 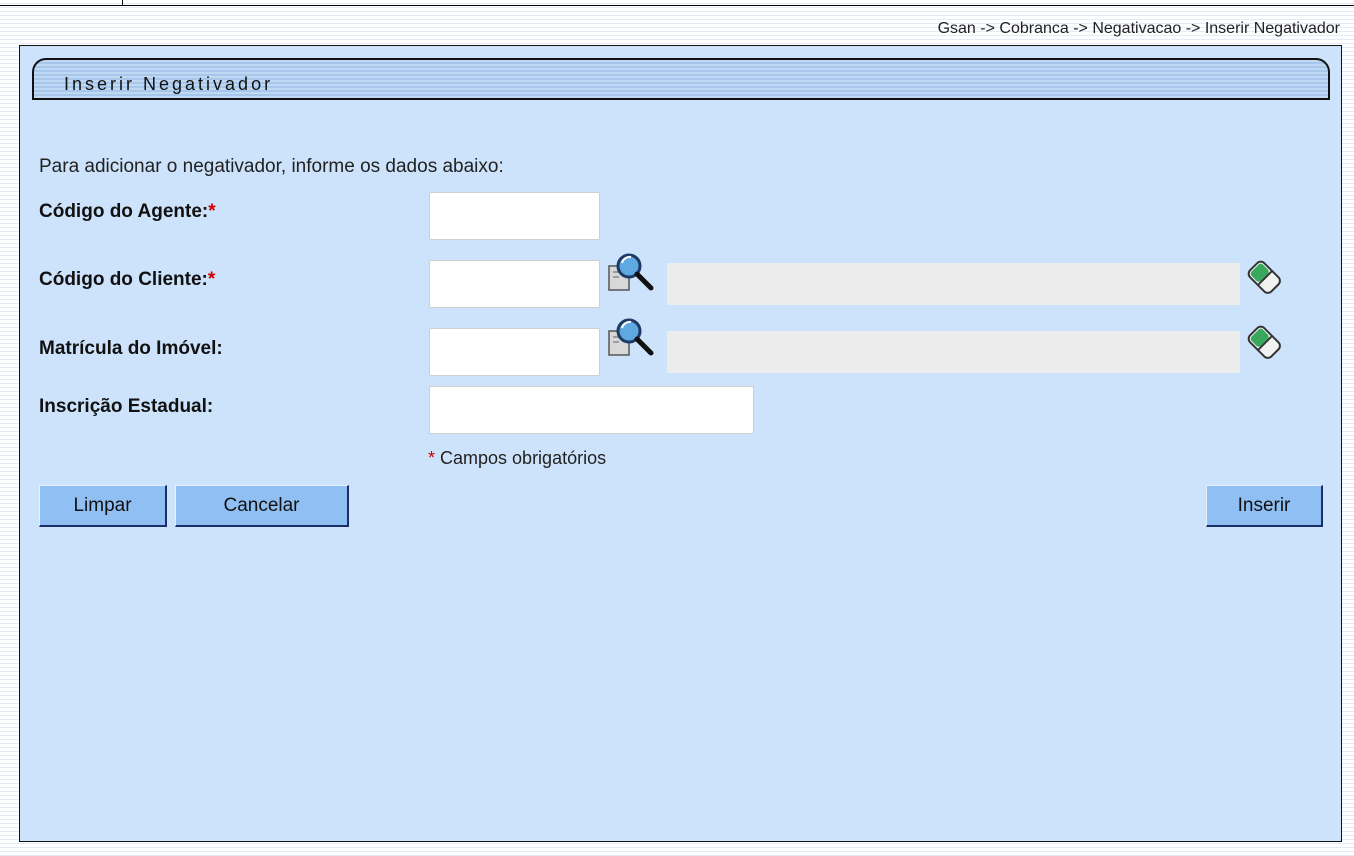 I want to click on state-registration-label-text: Inscrição Estadual:, so click(x=126, y=406).